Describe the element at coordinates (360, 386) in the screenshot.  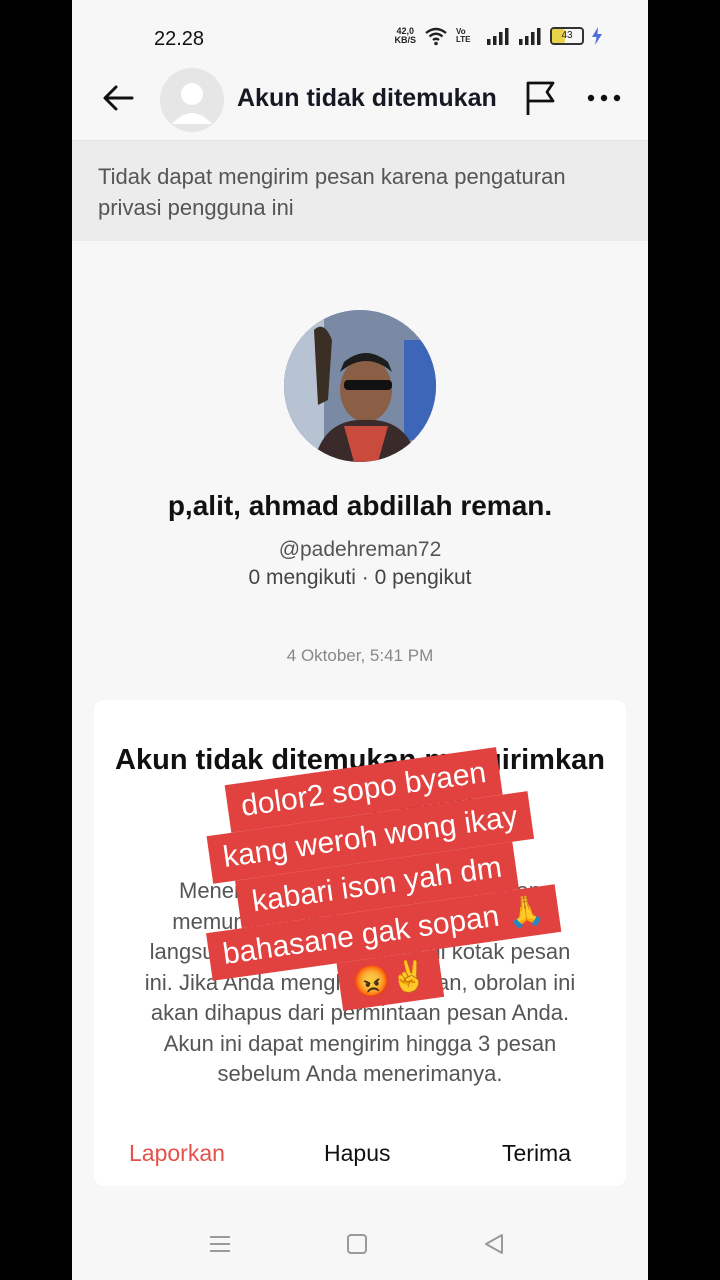
I see `profile-photo` at that location.